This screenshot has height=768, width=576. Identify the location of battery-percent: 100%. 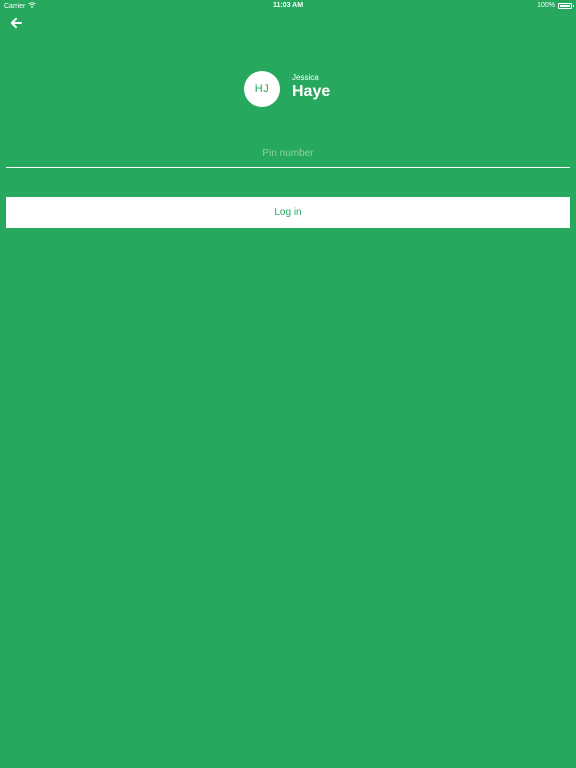
(546, 5).